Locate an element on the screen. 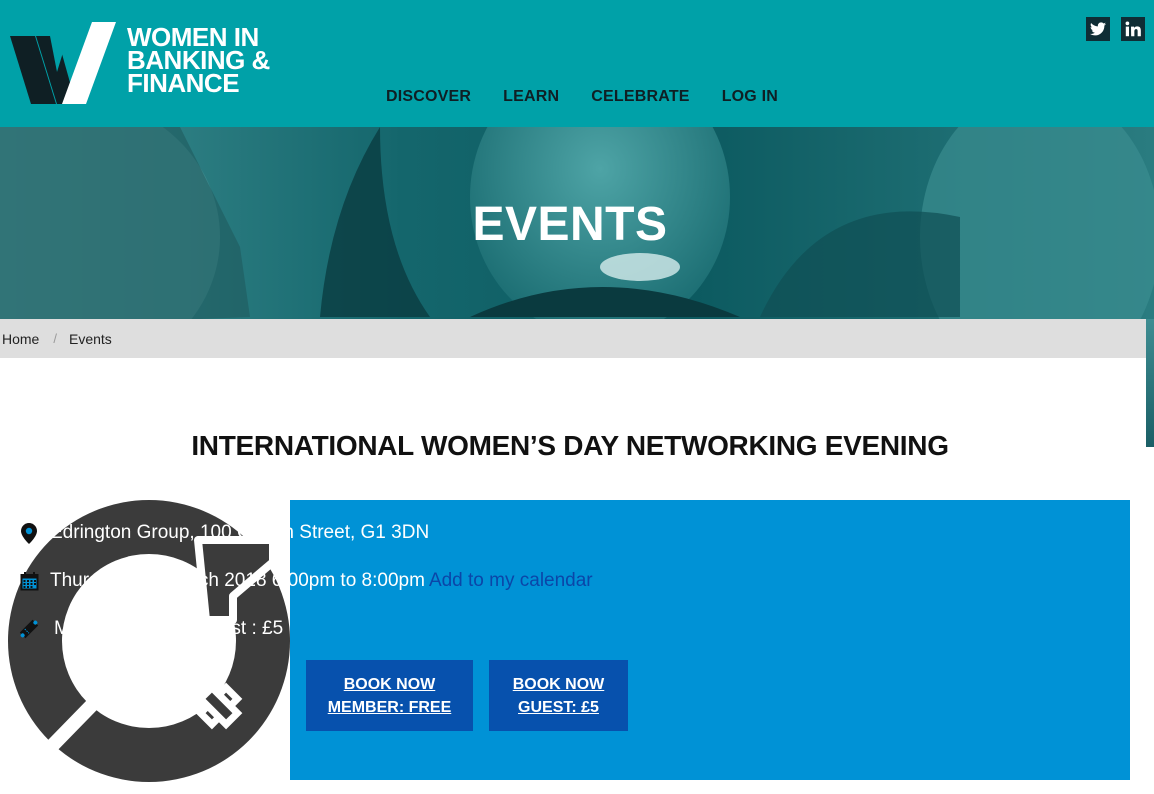  event-price: Member : FREE Guest : £5 is located at coordinates (150, 629).